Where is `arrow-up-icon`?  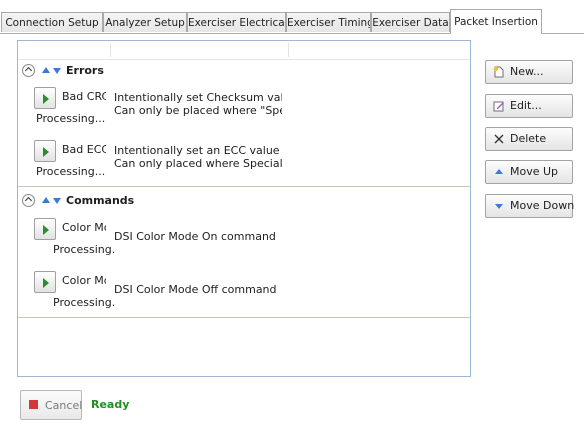
arrow-up-icon is located at coordinates (499, 171).